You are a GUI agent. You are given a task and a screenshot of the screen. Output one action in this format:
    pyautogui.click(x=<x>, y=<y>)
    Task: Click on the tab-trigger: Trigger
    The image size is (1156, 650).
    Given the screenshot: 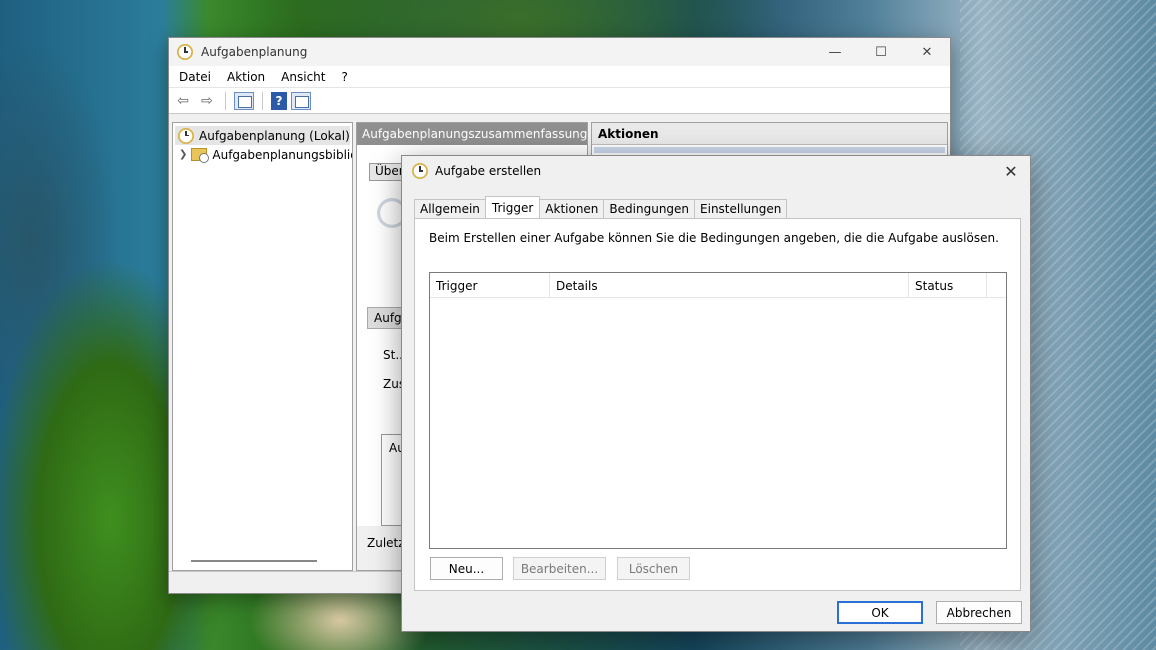 What is the action you would take?
    pyautogui.click(x=512, y=207)
    